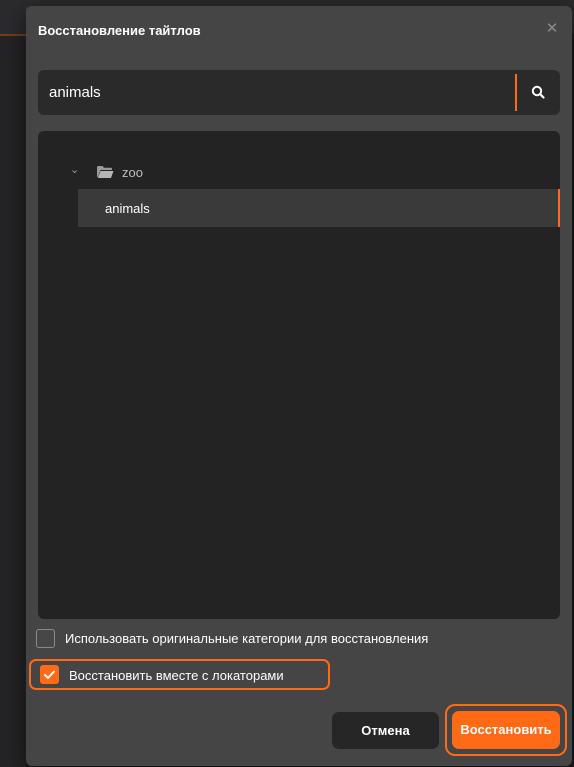 Image resolution: width=574 pixels, height=767 pixels. What do you see at coordinates (559, 208) in the screenshot?
I see `selection-indicator` at bounding box center [559, 208].